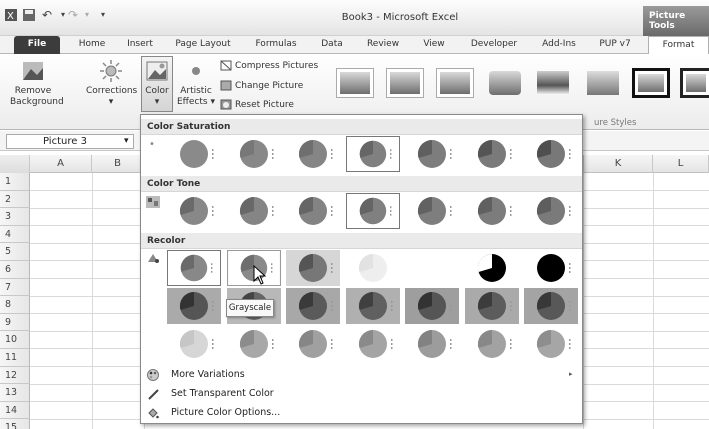 Image resolution: width=709 pixels, height=429 pixels. Describe the element at coordinates (15, 340) in the screenshot. I see `row-header-10: 10` at that location.